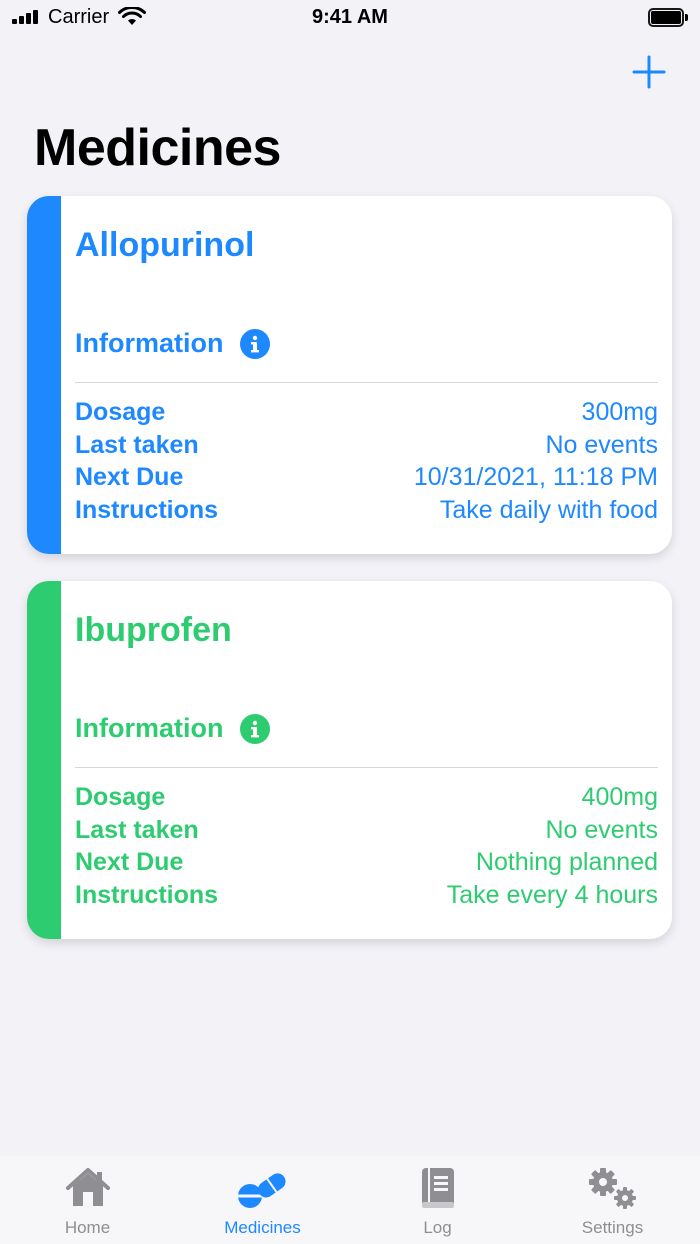 This screenshot has width=700, height=1244. I want to click on add-medicine-button, so click(649, 72).